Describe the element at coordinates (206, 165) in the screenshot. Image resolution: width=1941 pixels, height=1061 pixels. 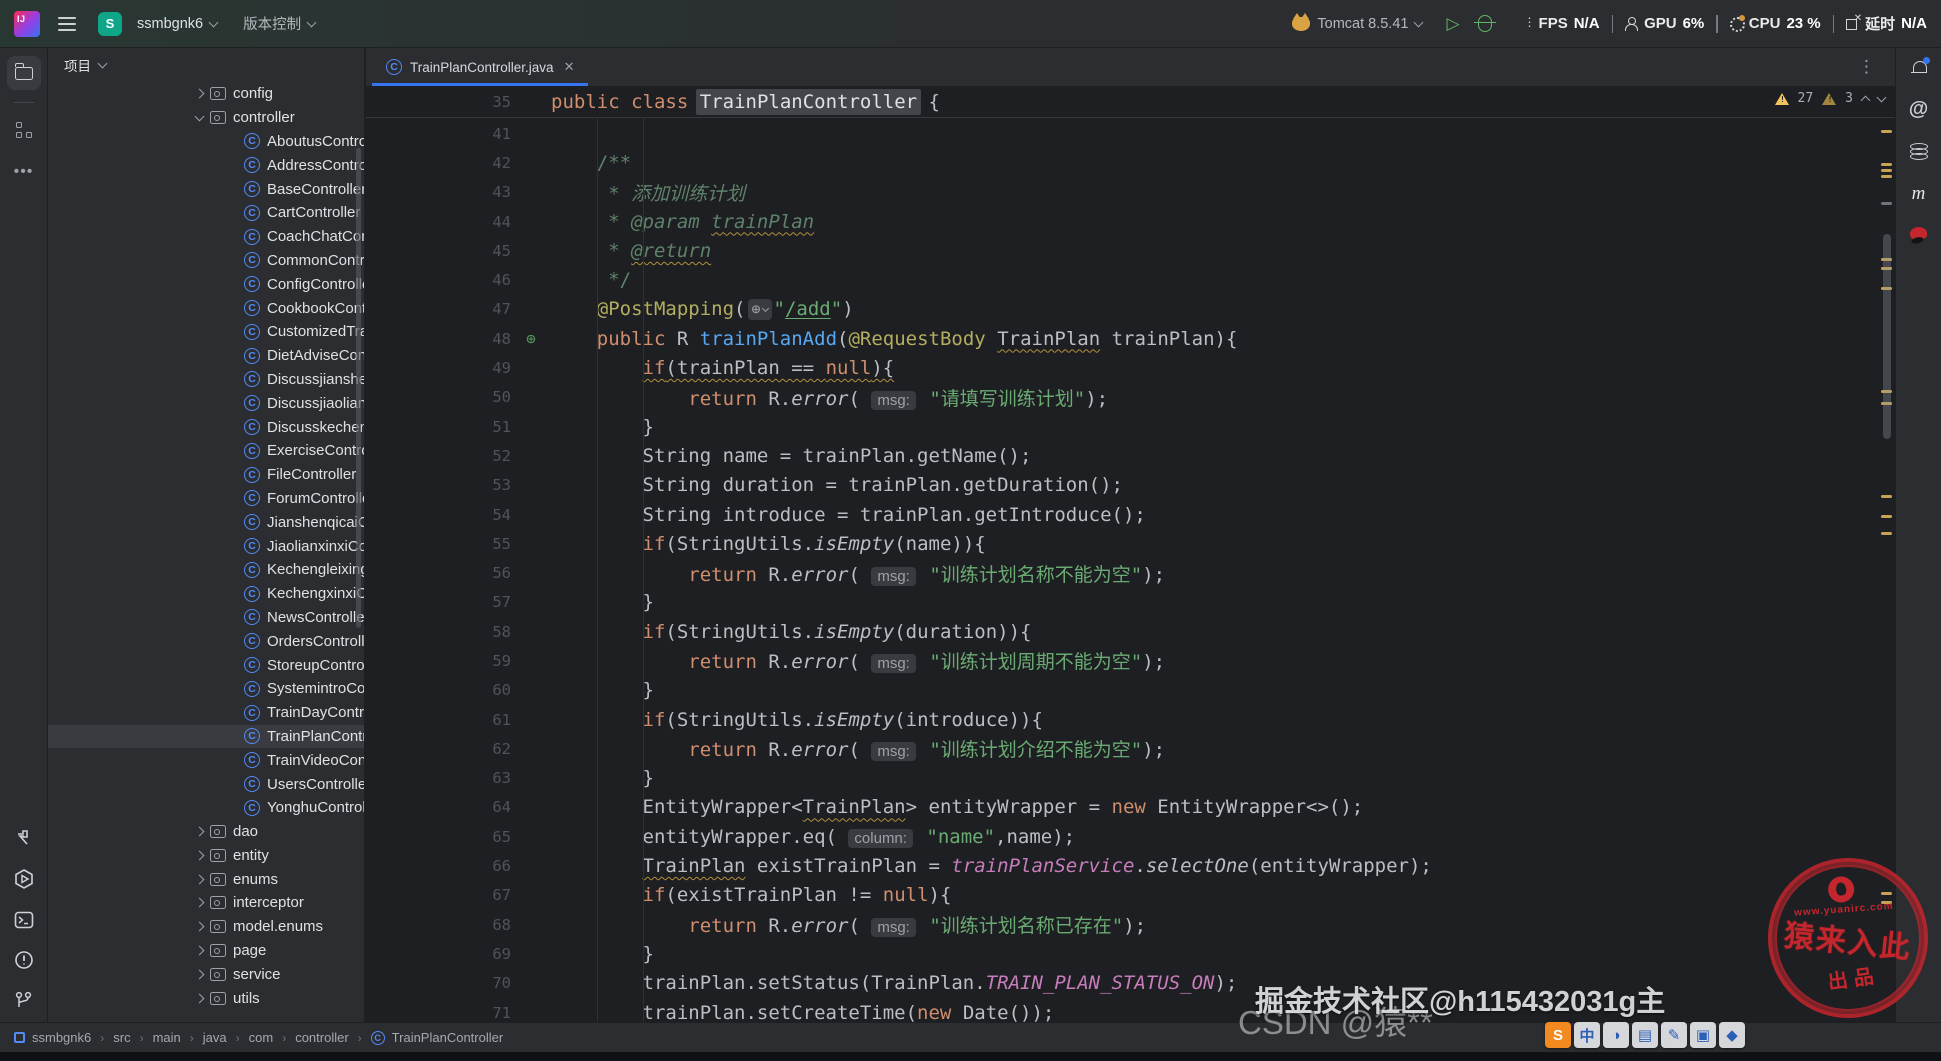
I see `tree-item-addresscontroller: C AddressController` at that location.